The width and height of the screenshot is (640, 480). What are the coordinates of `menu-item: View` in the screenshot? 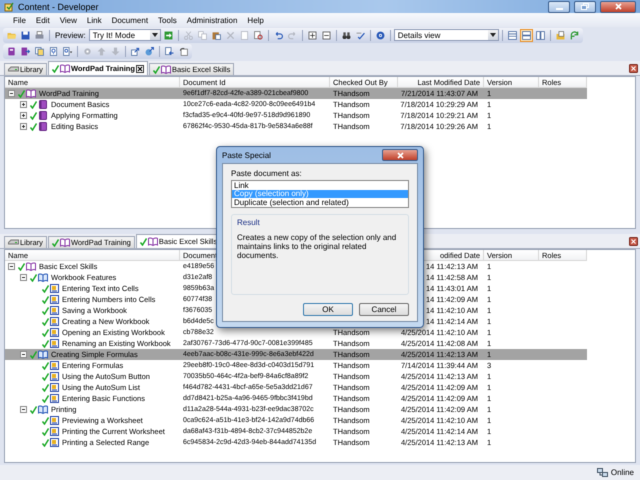 It's located at (68, 20).